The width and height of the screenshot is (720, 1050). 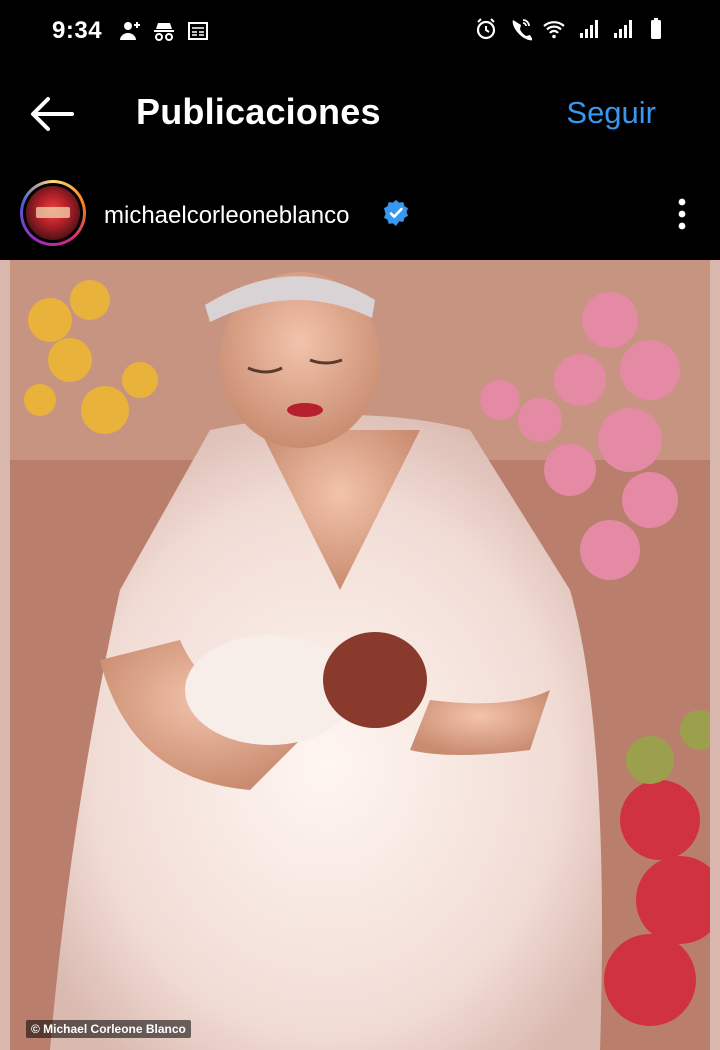 What do you see at coordinates (571, 29) in the screenshot?
I see `status-right-icons` at bounding box center [571, 29].